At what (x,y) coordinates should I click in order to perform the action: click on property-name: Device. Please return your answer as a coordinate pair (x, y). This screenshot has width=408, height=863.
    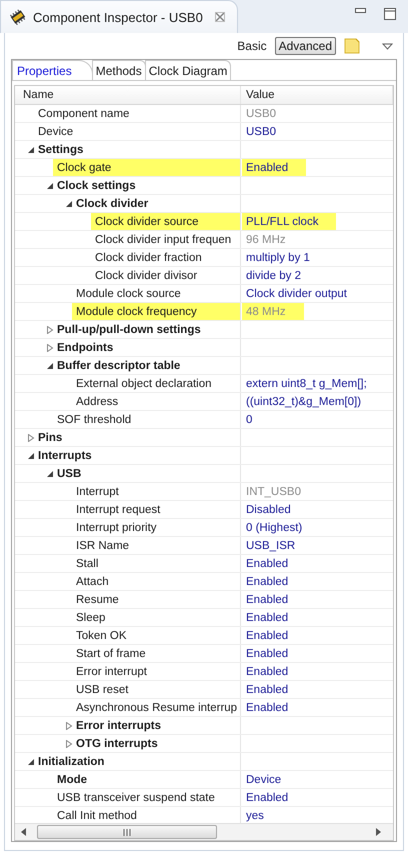
    Looking at the image, I should click on (55, 131).